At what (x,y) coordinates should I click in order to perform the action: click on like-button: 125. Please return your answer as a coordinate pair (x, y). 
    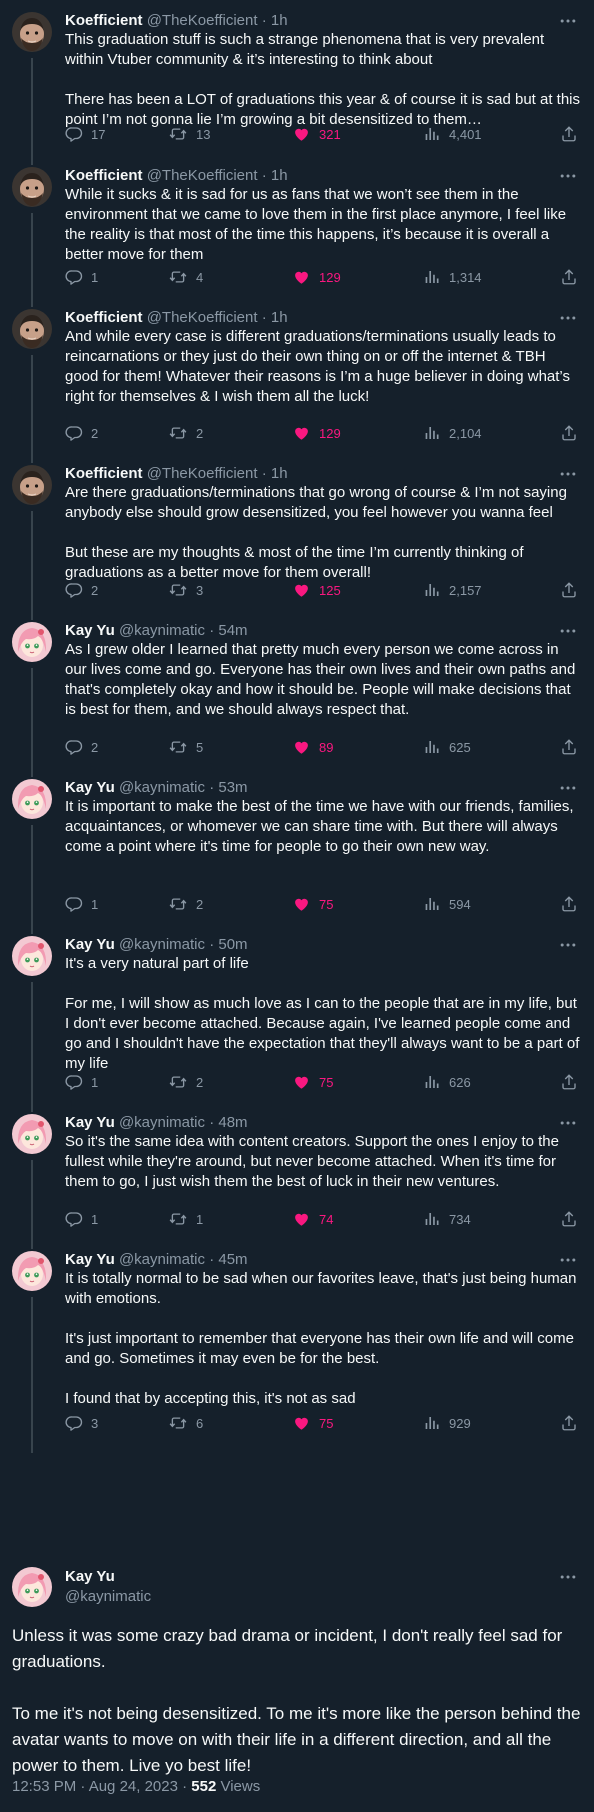
    Looking at the image, I should click on (316, 590).